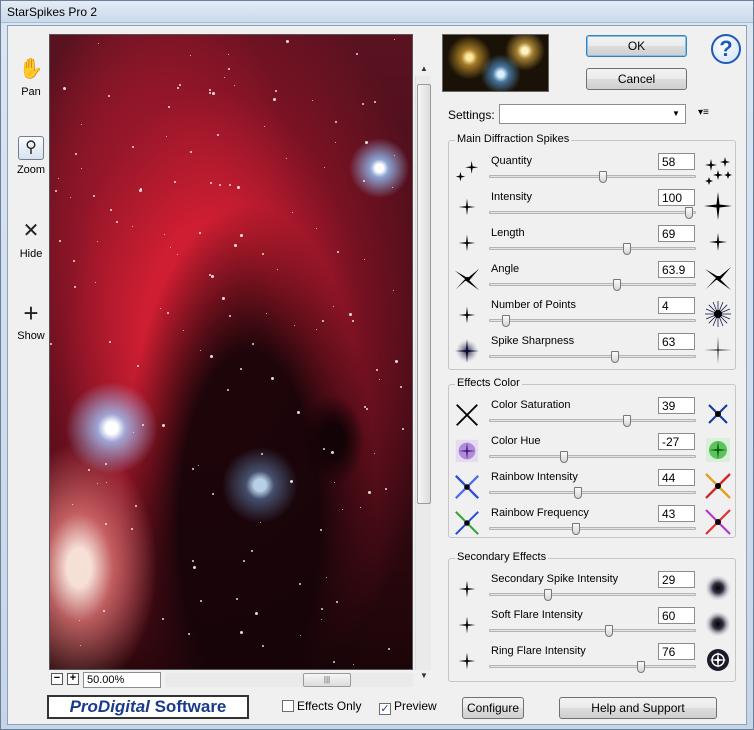 Image resolution: width=754 pixels, height=730 pixels. Describe the element at coordinates (627, 249) in the screenshot. I see `length-slider-thumb` at that location.